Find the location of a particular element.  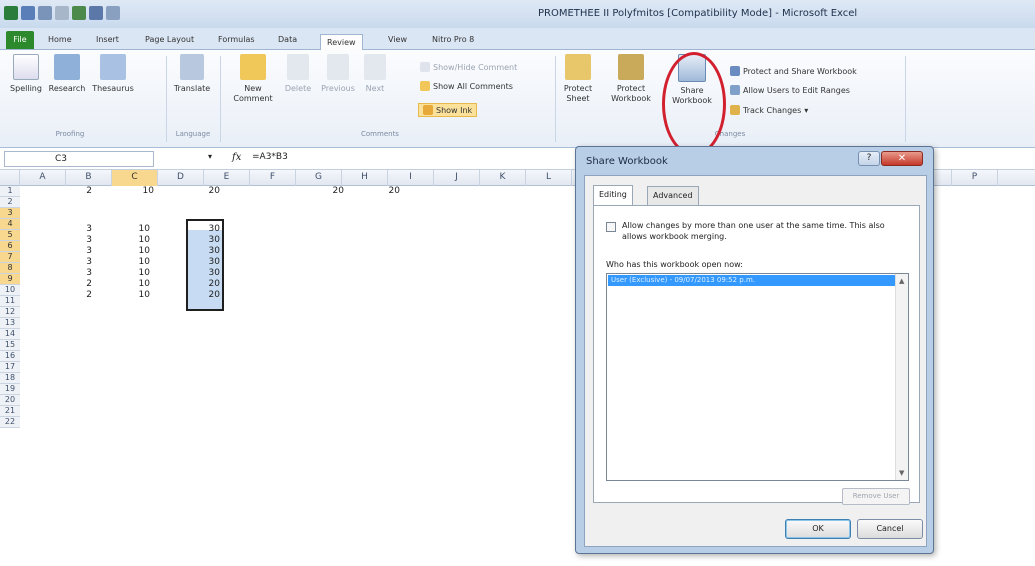

row-header: 8 is located at coordinates (10, 268).